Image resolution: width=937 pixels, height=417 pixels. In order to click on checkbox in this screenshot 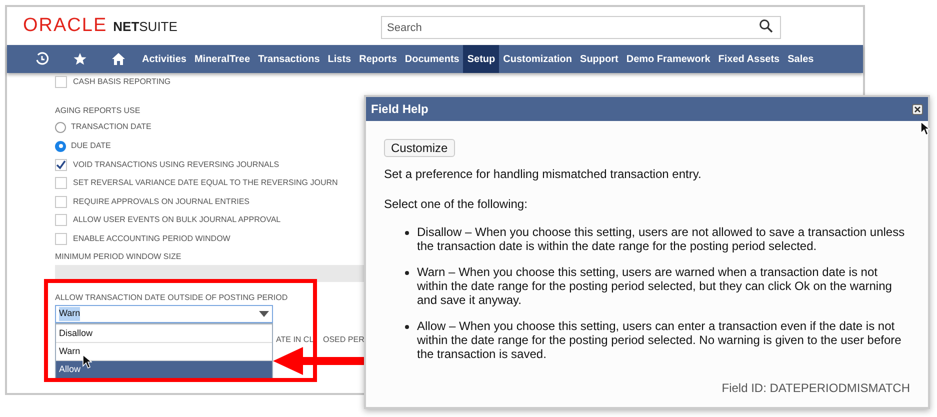, I will do `click(61, 164)`.